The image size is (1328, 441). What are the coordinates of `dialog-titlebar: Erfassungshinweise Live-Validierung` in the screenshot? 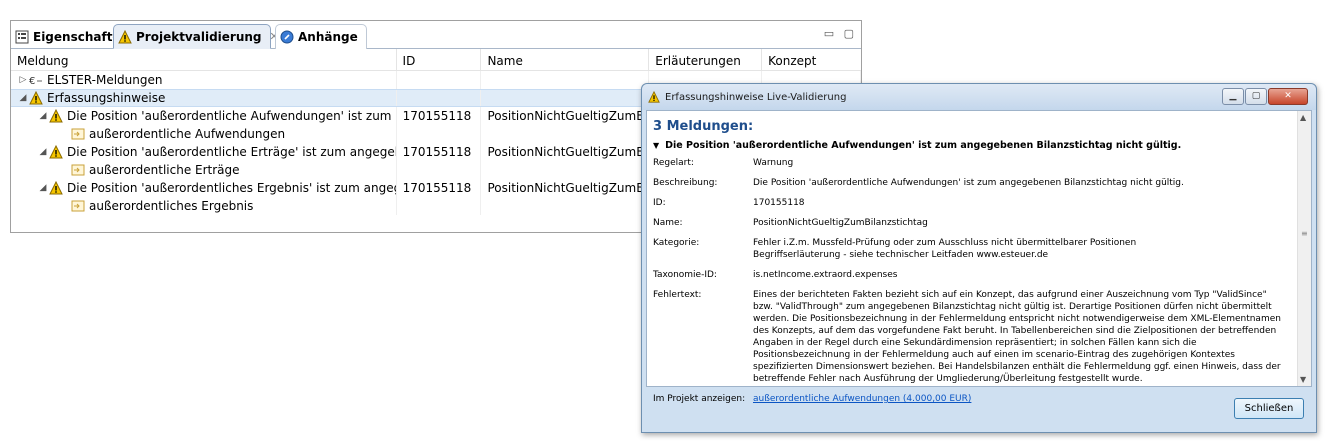 It's located at (979, 97).